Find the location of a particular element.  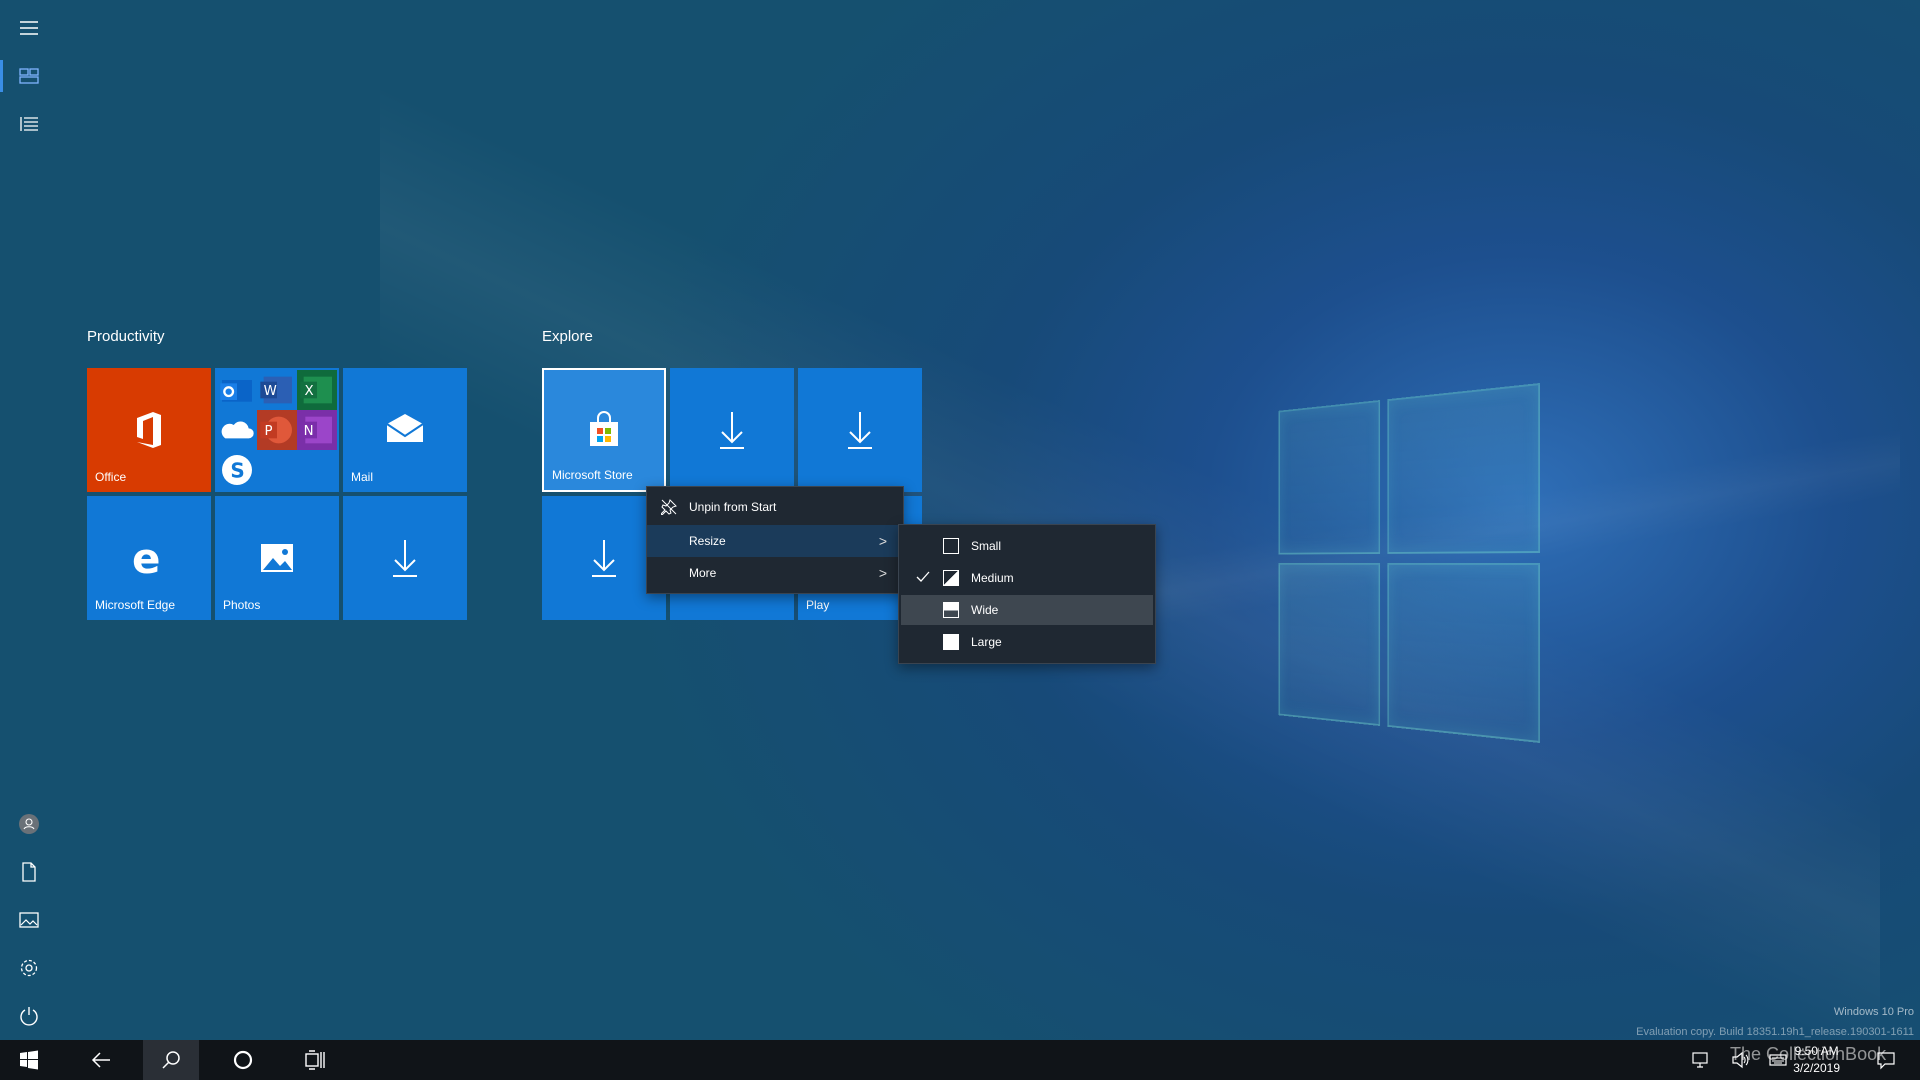

tile-label: Office is located at coordinates (111, 477).